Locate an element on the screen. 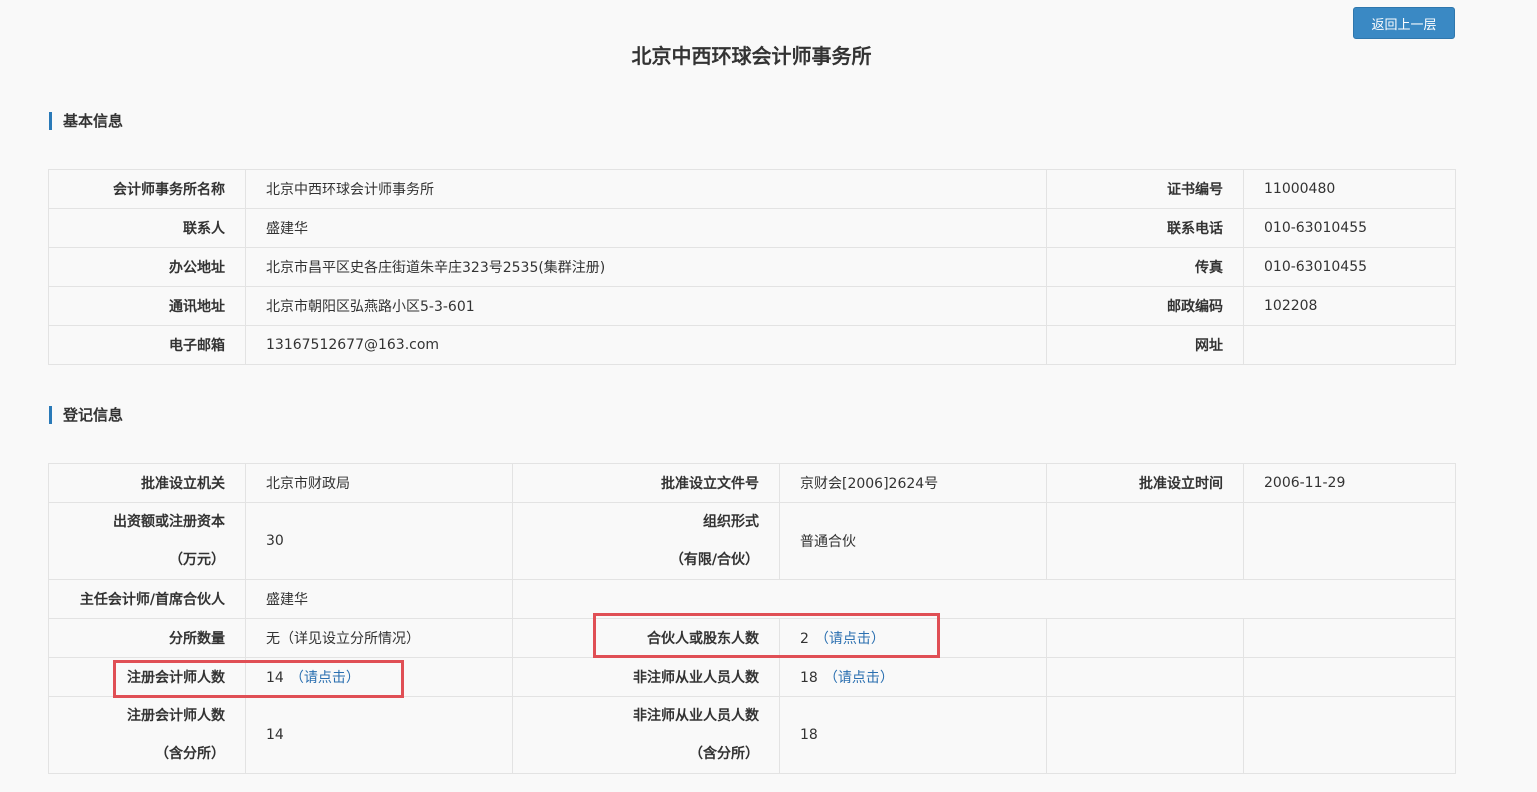 The height and width of the screenshot is (792, 1537). partners-count-cell: 2 （请点击） is located at coordinates (913, 638).